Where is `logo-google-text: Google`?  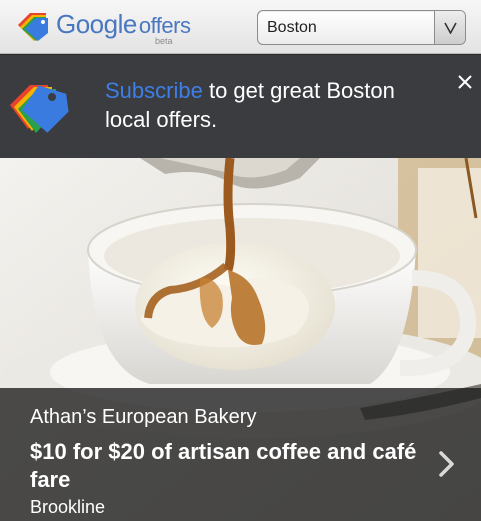
logo-google-text: Google is located at coordinates (96, 24).